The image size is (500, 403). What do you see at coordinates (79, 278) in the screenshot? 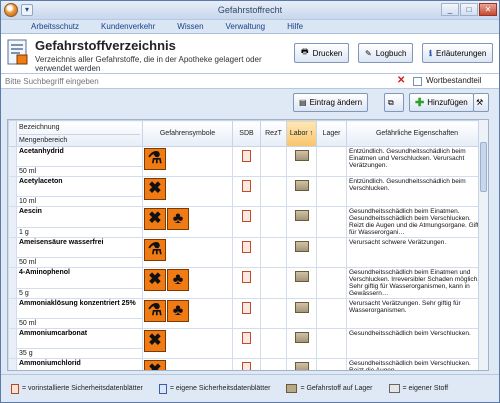
I see `substance-name: 4-Aminophenol` at bounding box center [79, 278].